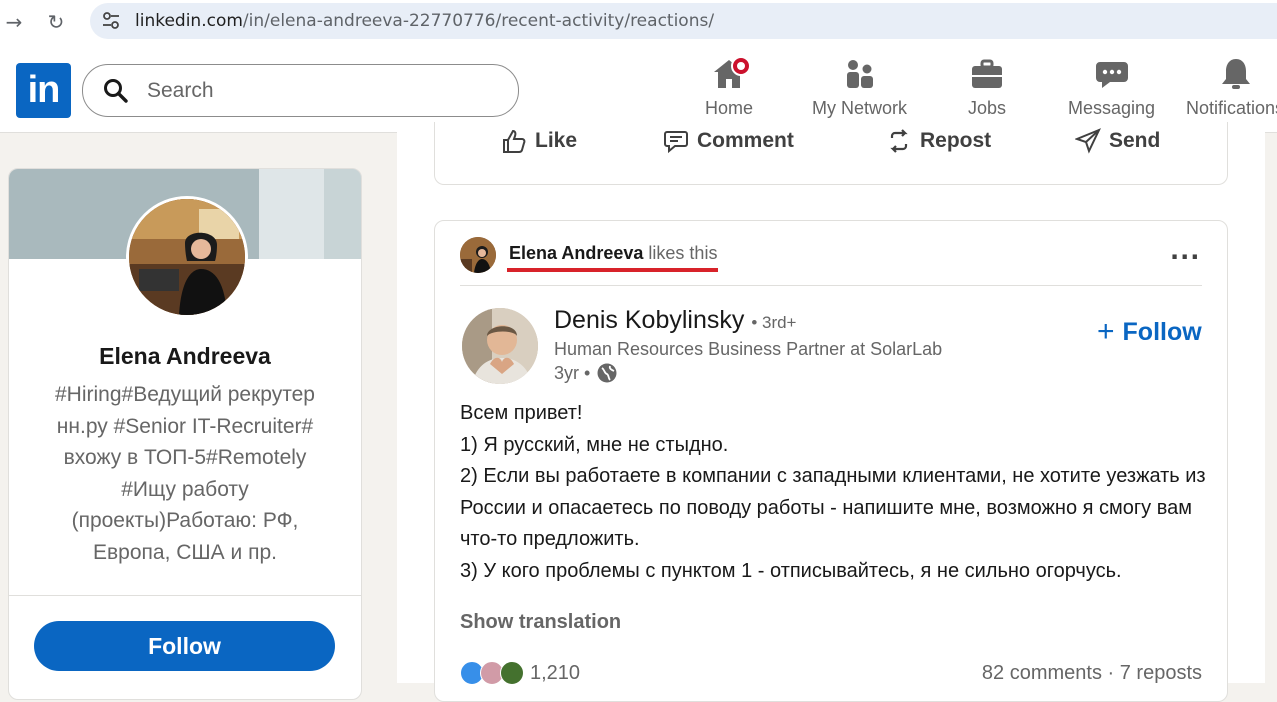  I want to click on bell-icon, so click(1236, 74).